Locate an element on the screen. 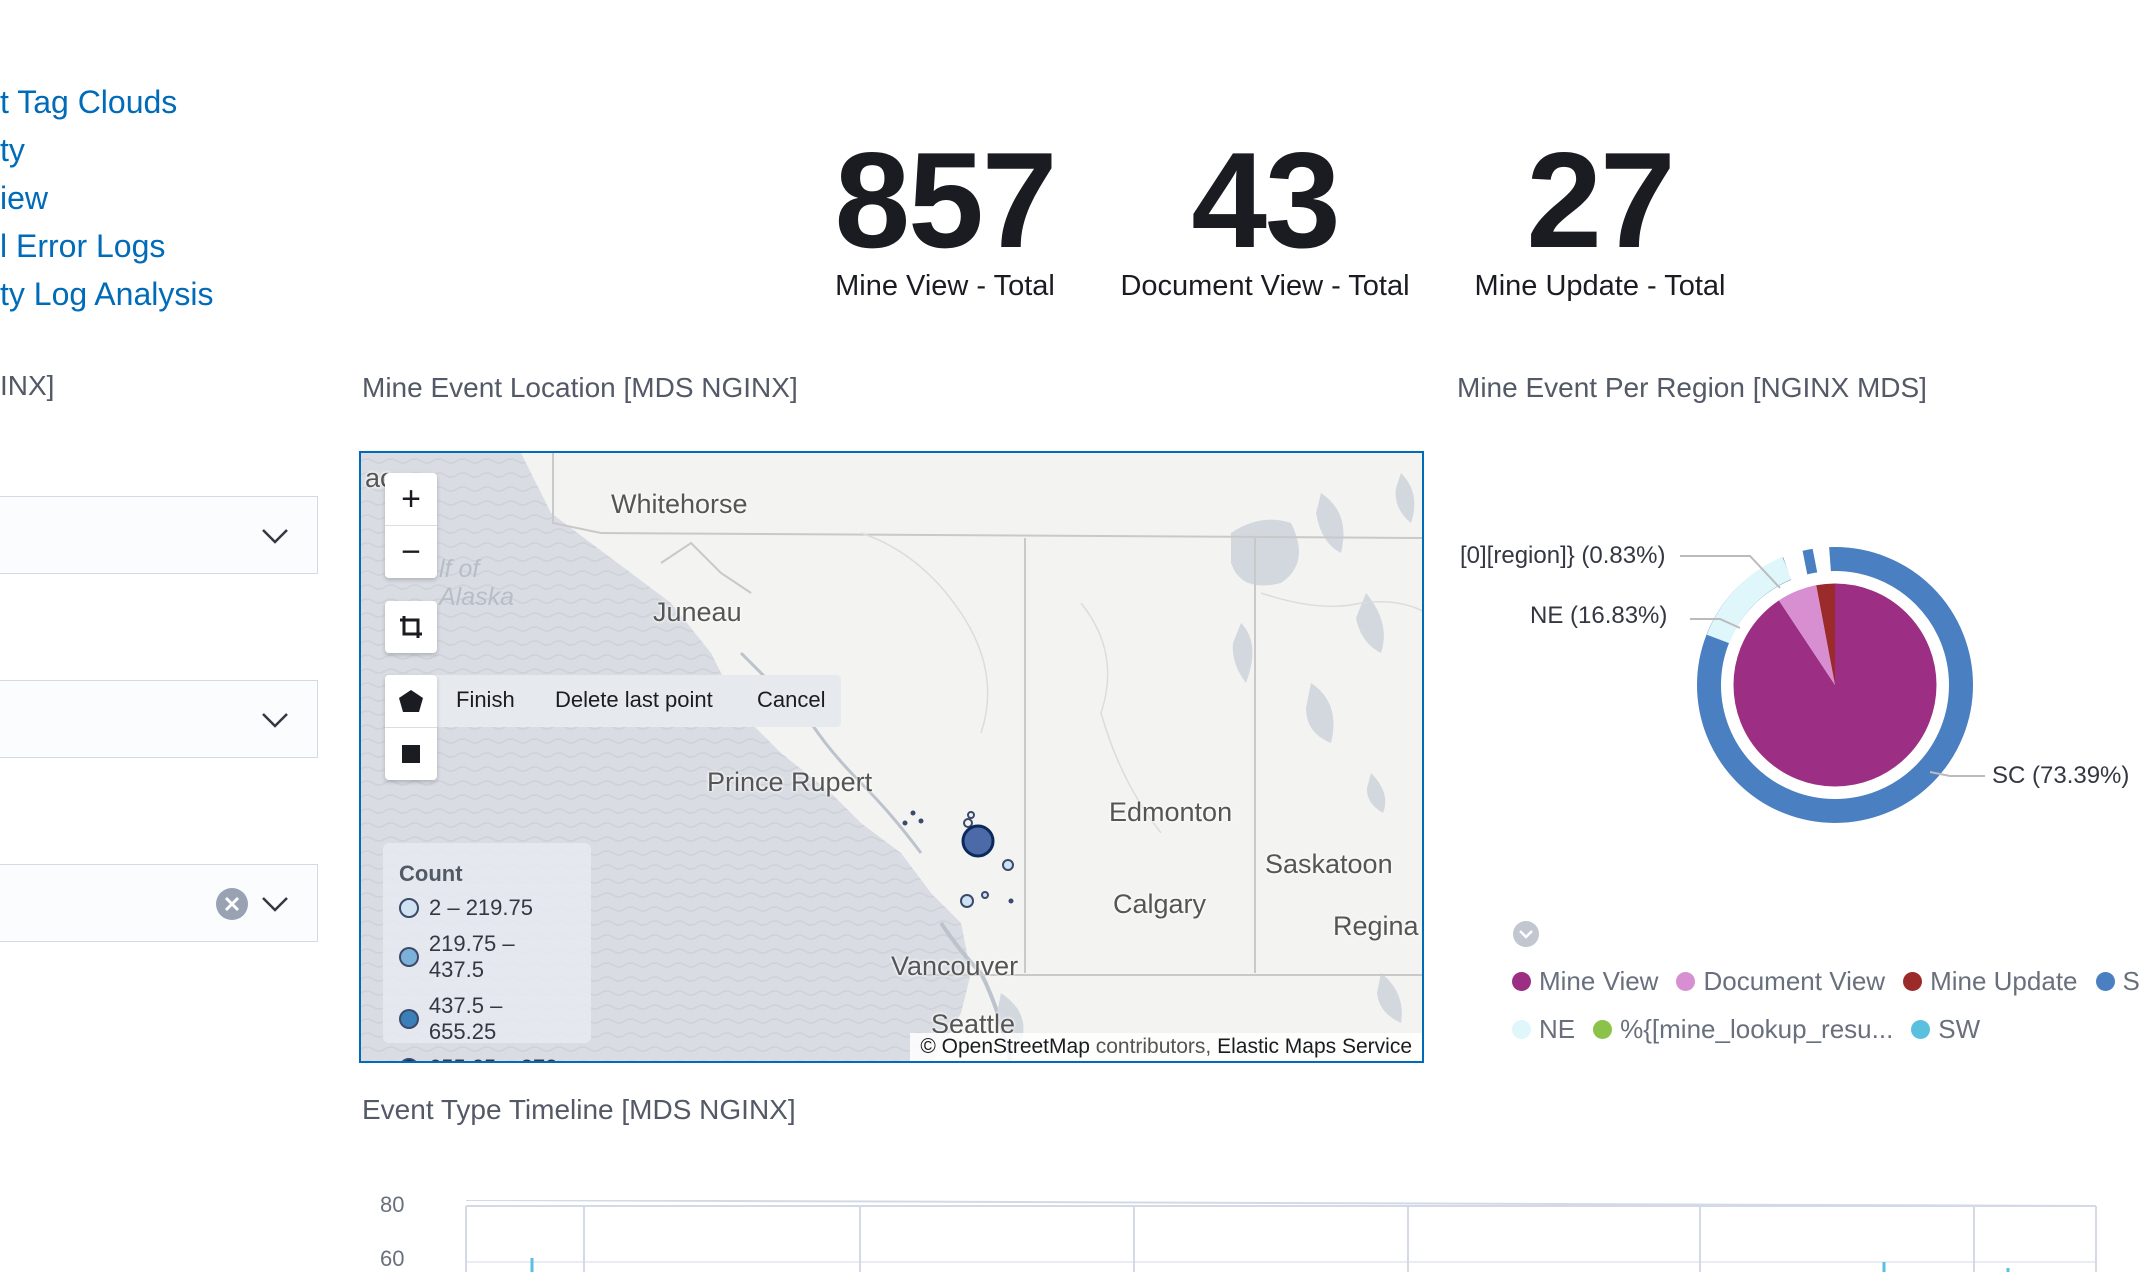 The height and width of the screenshot is (1272, 2140). polygon-icon is located at coordinates (411, 701).